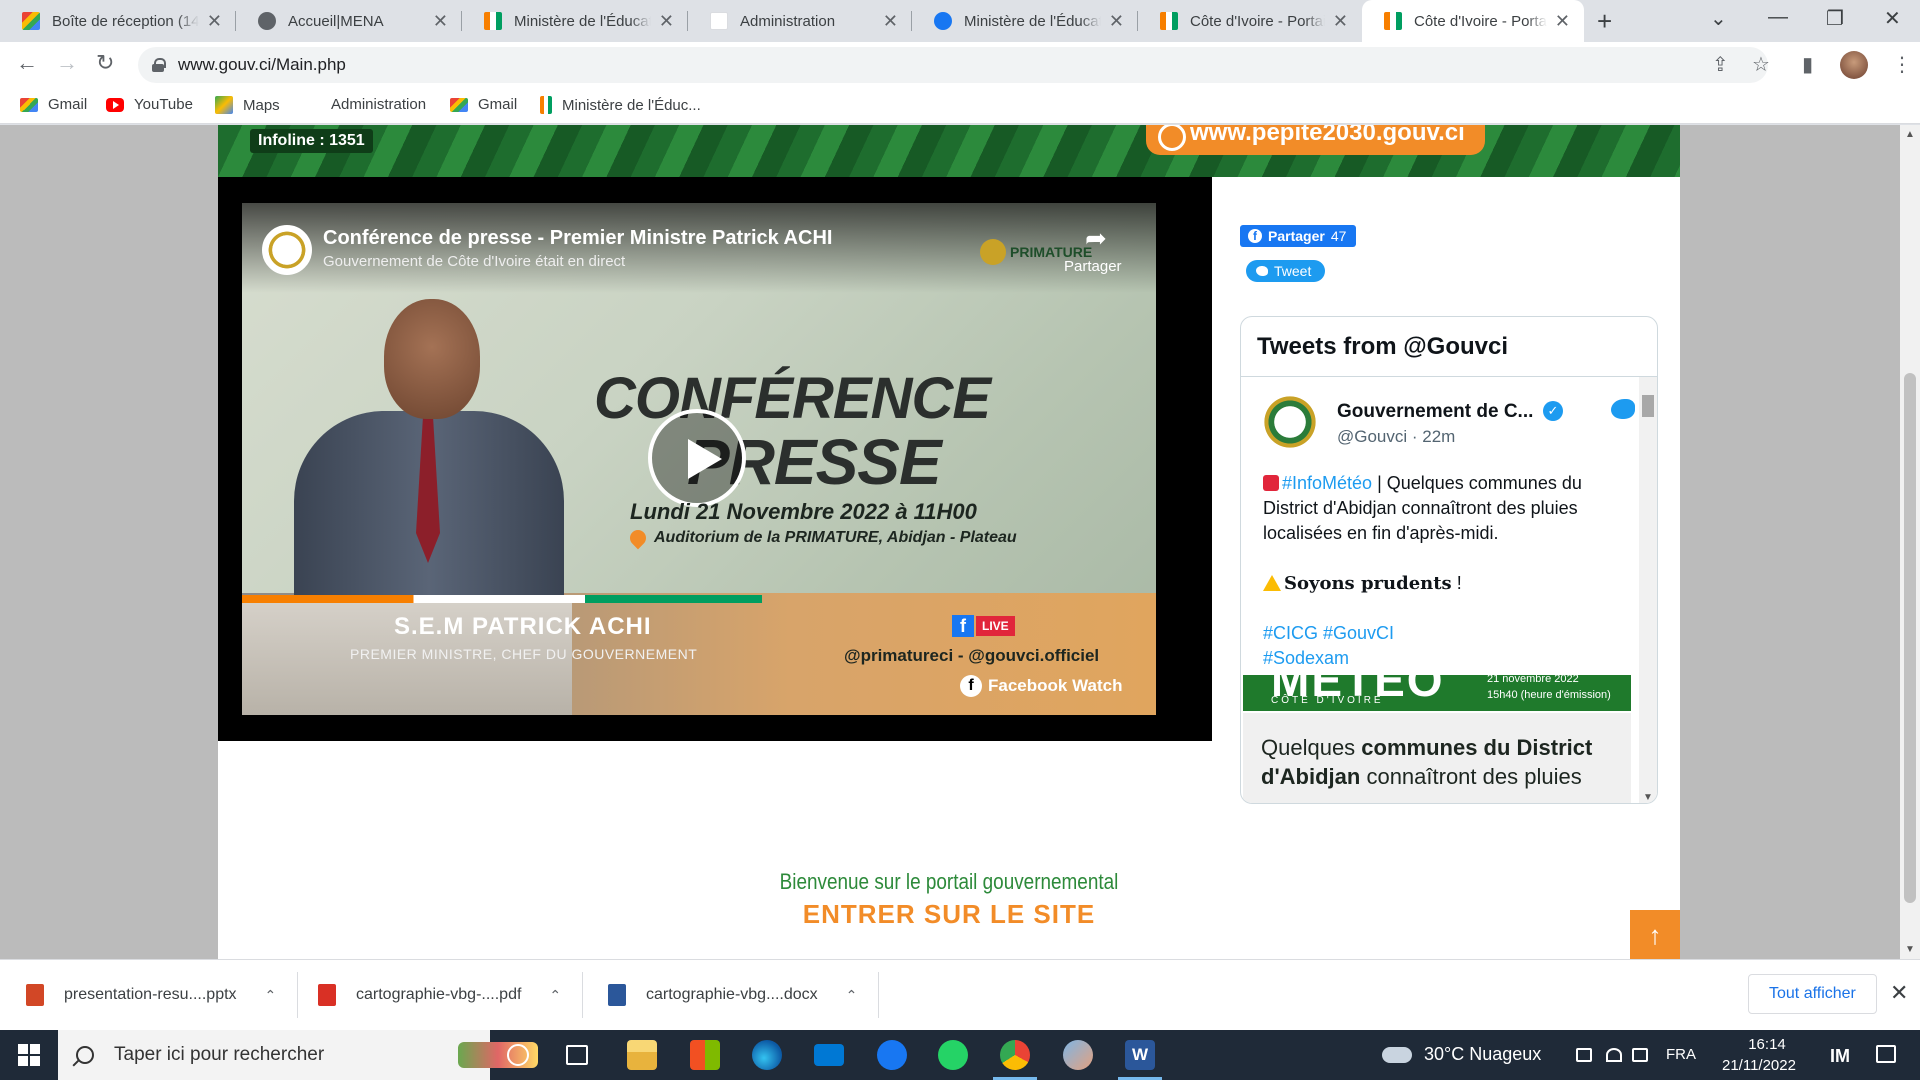  I want to click on tweet-button: Tweet, so click(1286, 271).